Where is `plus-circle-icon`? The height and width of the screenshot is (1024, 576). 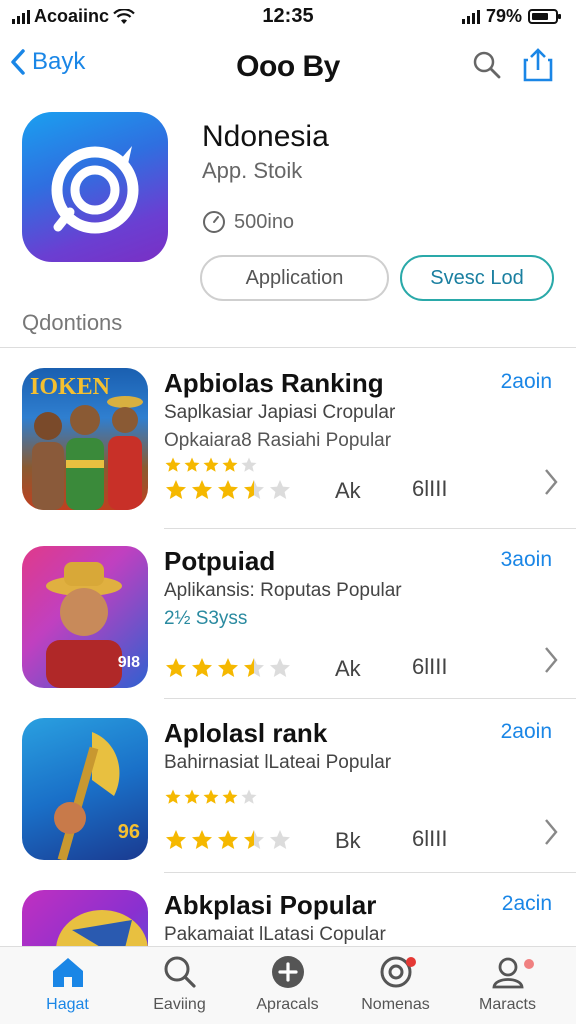
plus-circle-icon is located at coordinates (287, 972).